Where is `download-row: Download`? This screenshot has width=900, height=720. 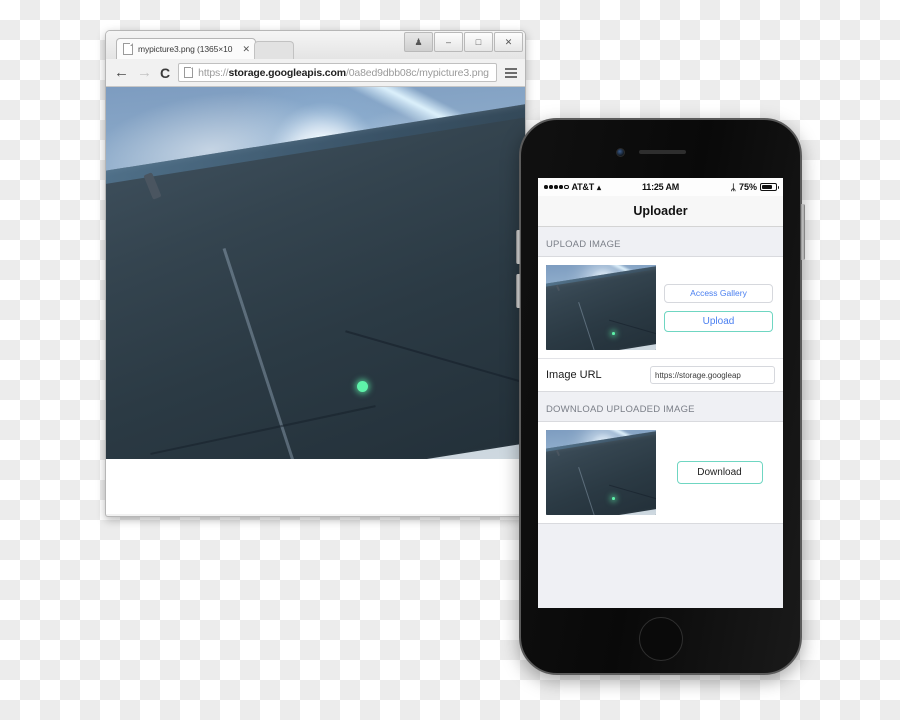 download-row: Download is located at coordinates (660, 472).